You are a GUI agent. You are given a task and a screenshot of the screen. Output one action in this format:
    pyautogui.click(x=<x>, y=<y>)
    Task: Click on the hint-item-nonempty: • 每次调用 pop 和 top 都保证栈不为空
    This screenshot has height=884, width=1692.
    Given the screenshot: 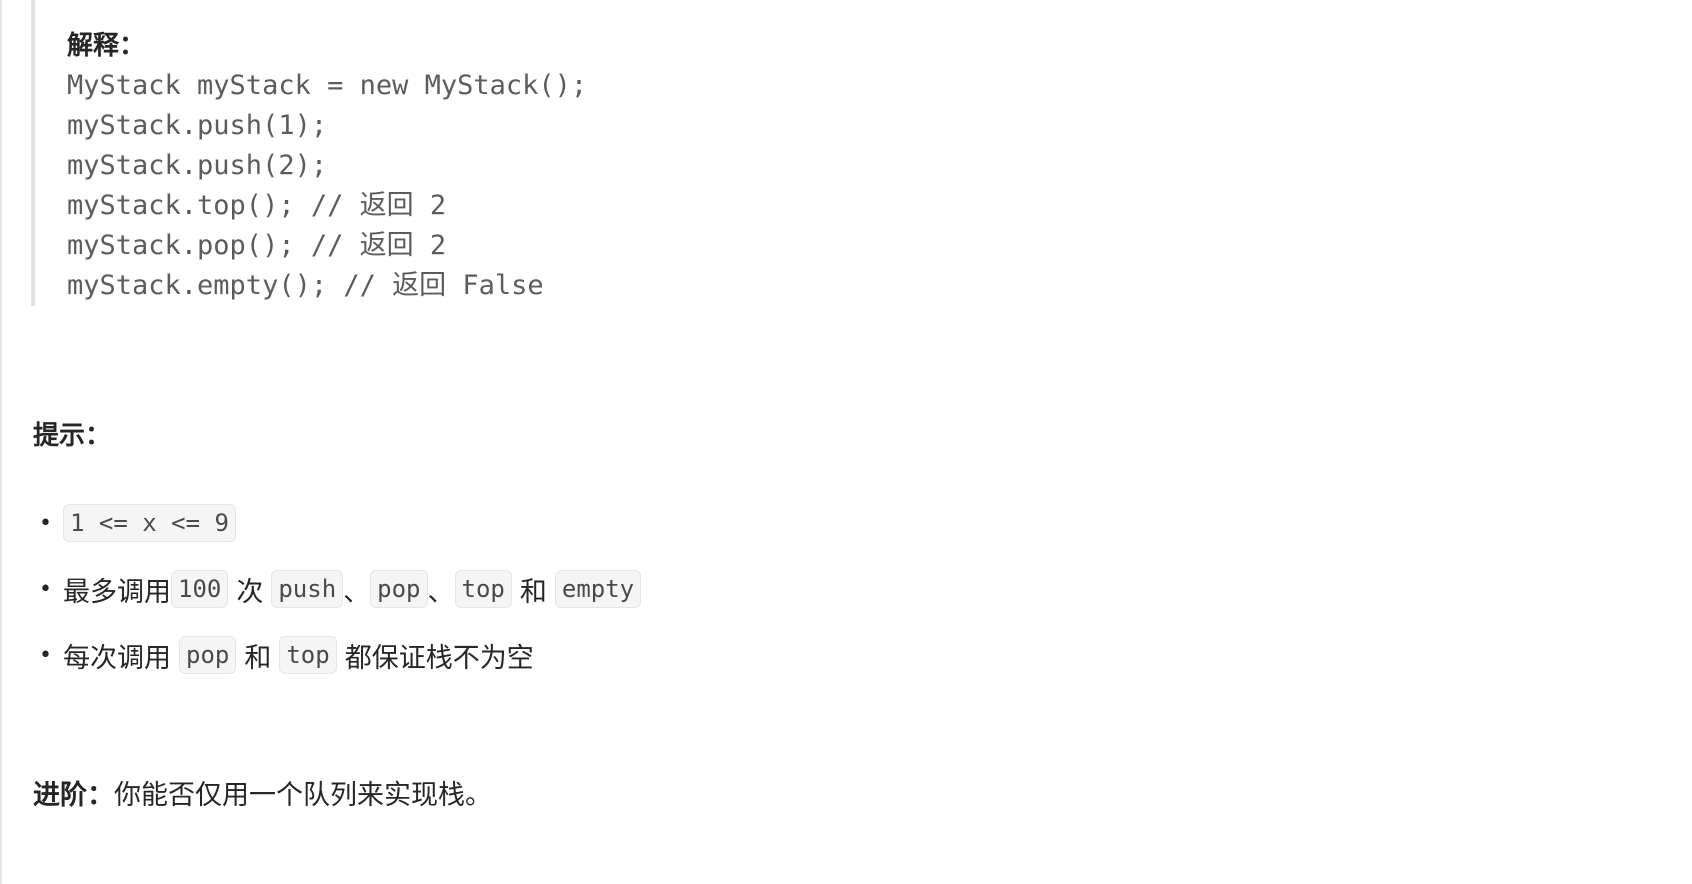 What is the action you would take?
    pyautogui.click(x=337, y=655)
    